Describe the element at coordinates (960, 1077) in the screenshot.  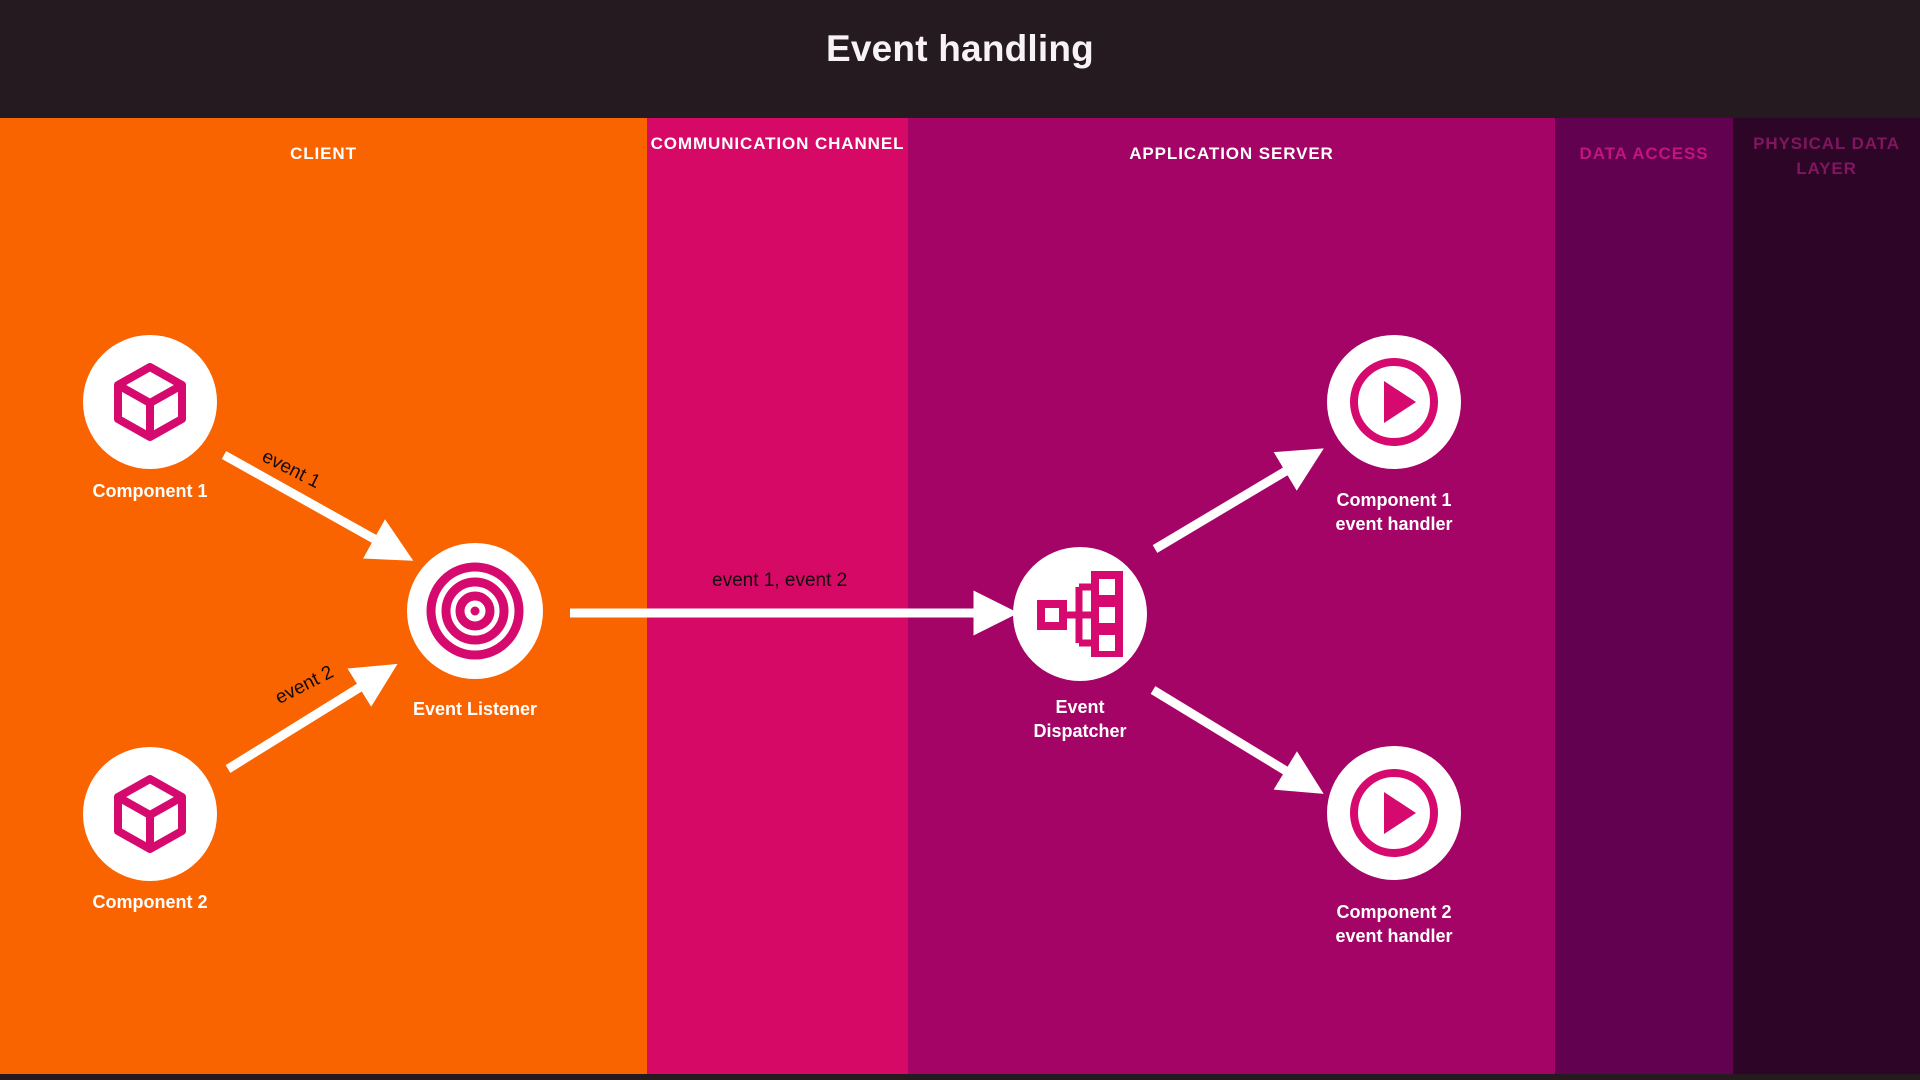
I see `bottom-strip` at that location.